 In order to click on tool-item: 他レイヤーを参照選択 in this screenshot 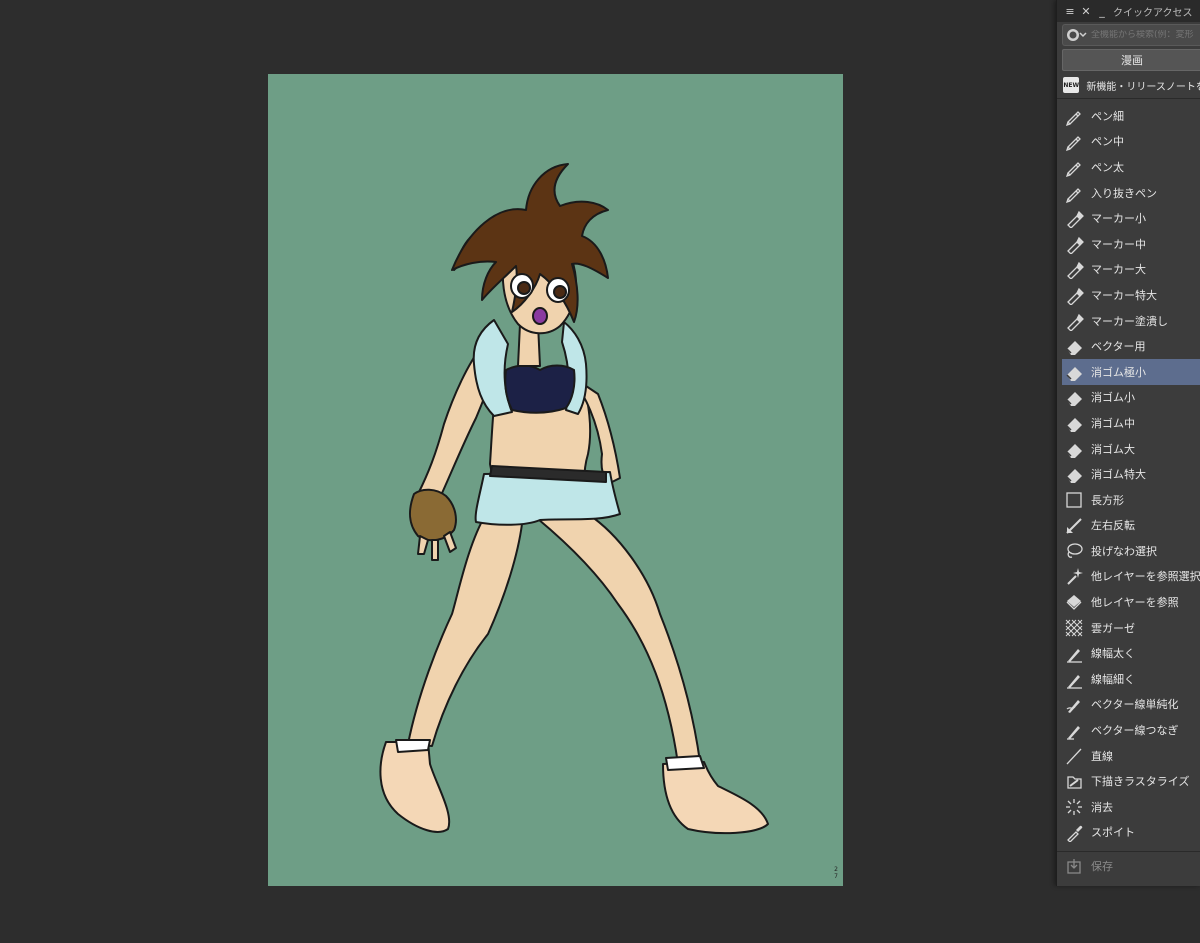, I will do `click(1131, 577)`.